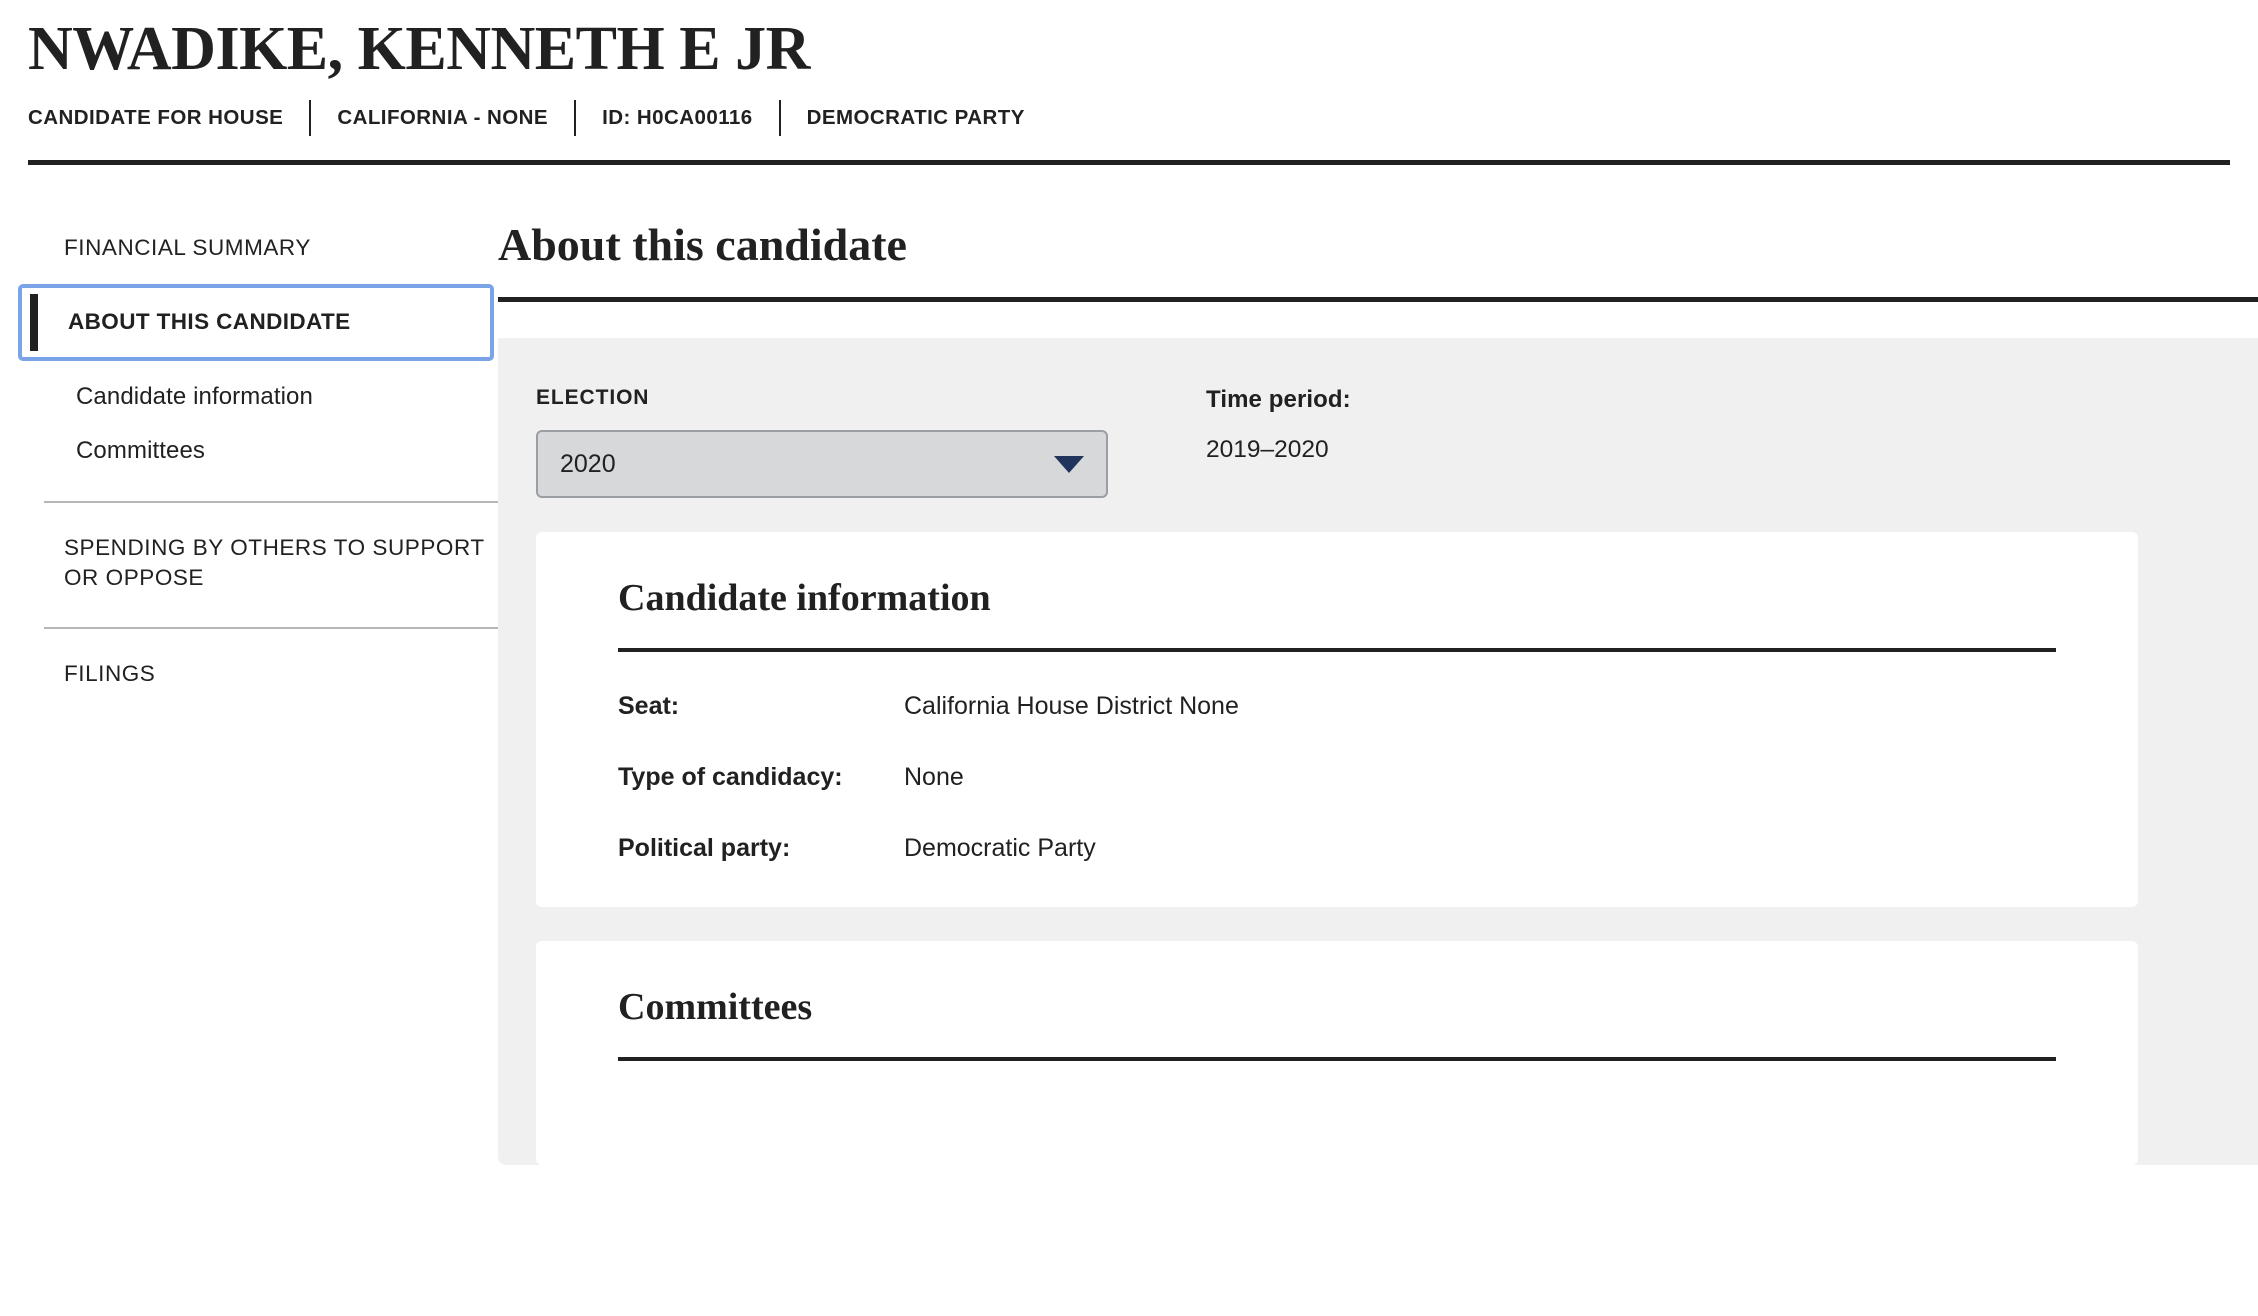 The width and height of the screenshot is (2258, 1316). What do you see at coordinates (934, 777) in the screenshot?
I see `type-of-candidacy-value: None` at bounding box center [934, 777].